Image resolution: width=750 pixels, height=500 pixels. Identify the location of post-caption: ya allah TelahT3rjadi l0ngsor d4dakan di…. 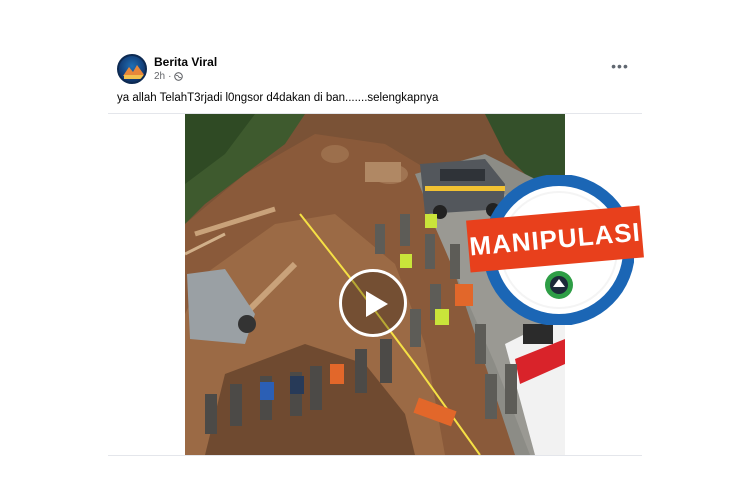
(278, 98).